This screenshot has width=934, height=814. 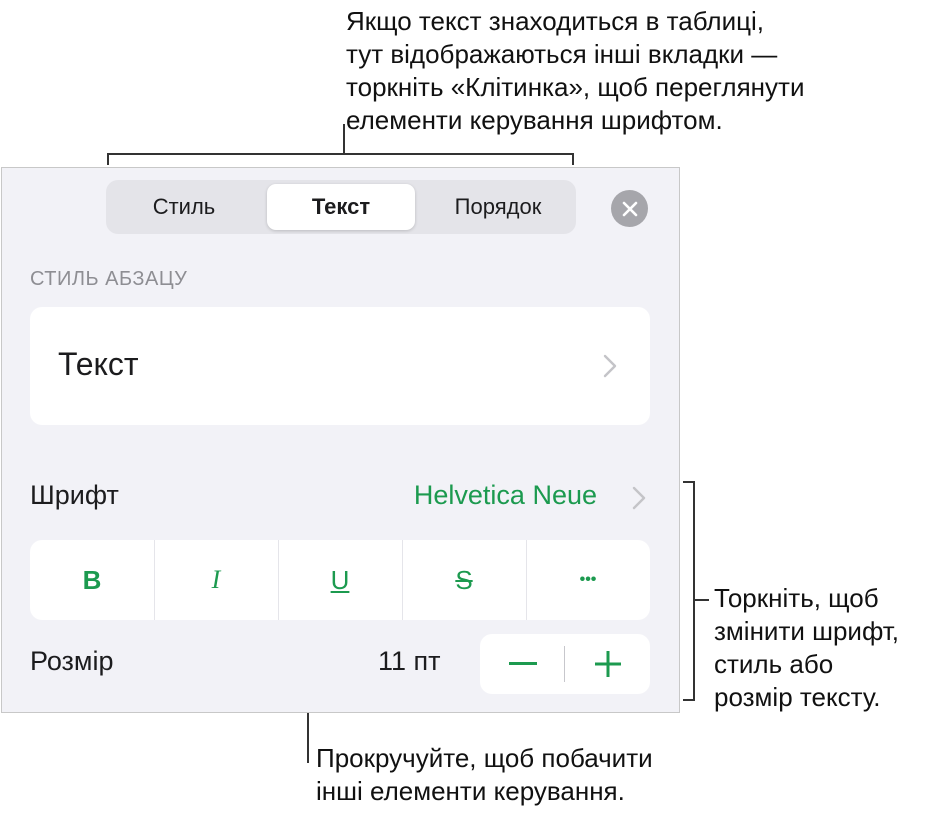 What do you see at coordinates (505, 495) in the screenshot?
I see `font-value: Helvetica Neue` at bounding box center [505, 495].